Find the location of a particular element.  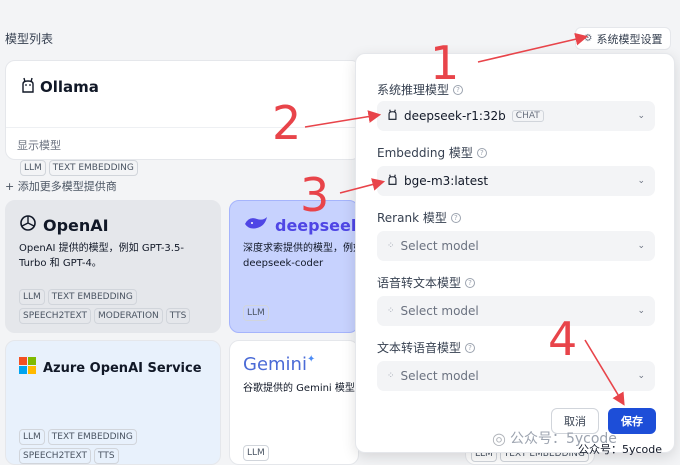

annotation-1: 1 is located at coordinates (445, 63).